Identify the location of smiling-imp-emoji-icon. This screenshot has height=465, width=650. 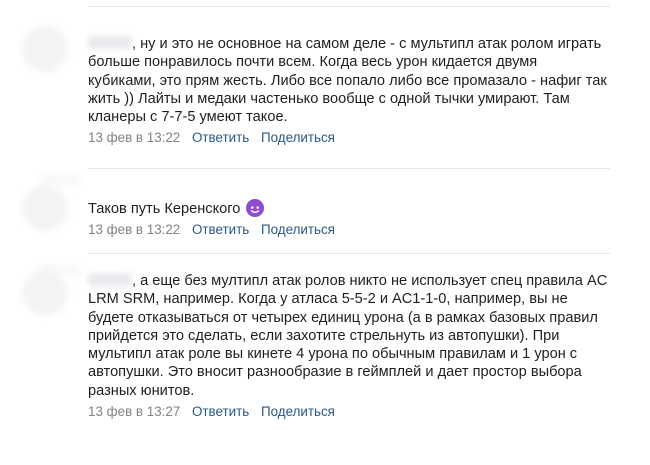
(255, 208).